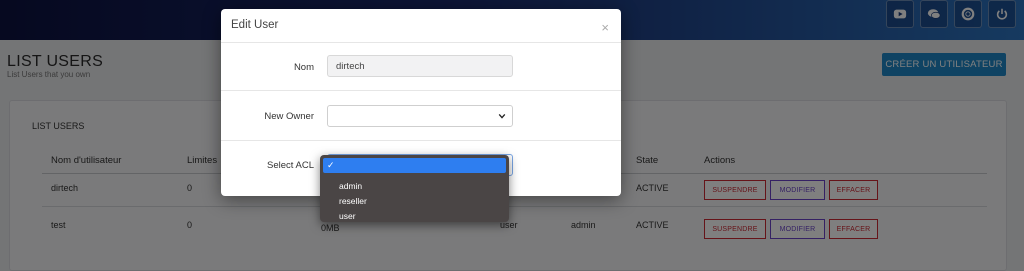 This screenshot has height=271, width=1024. I want to click on nom-field: dirtech, so click(420, 66).